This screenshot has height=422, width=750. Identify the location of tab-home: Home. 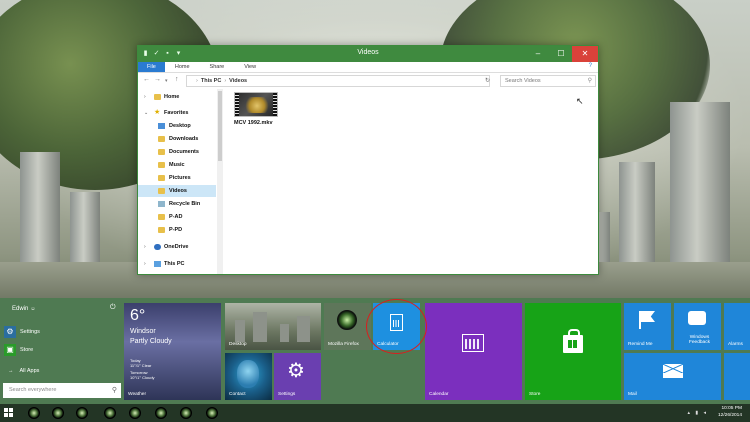
(182, 67).